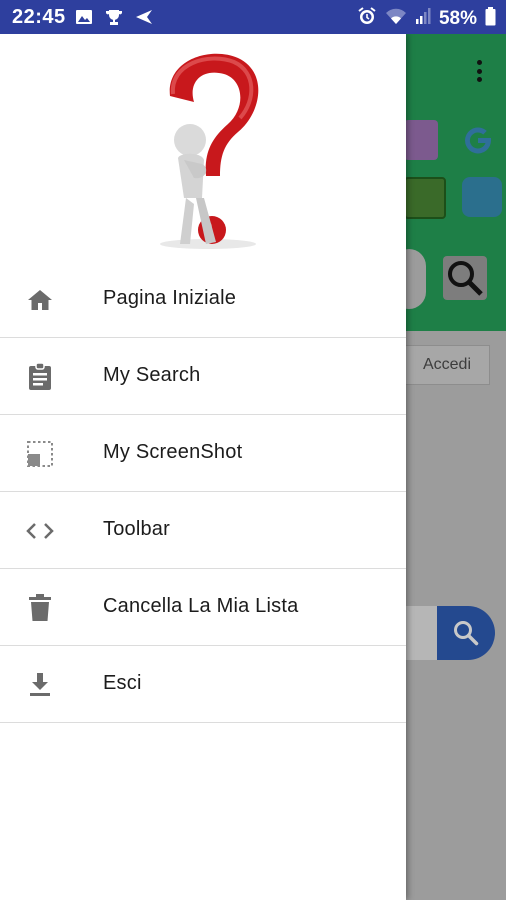 Image resolution: width=506 pixels, height=900 pixels. What do you see at coordinates (478, 140) in the screenshot?
I see `google-icon` at bounding box center [478, 140].